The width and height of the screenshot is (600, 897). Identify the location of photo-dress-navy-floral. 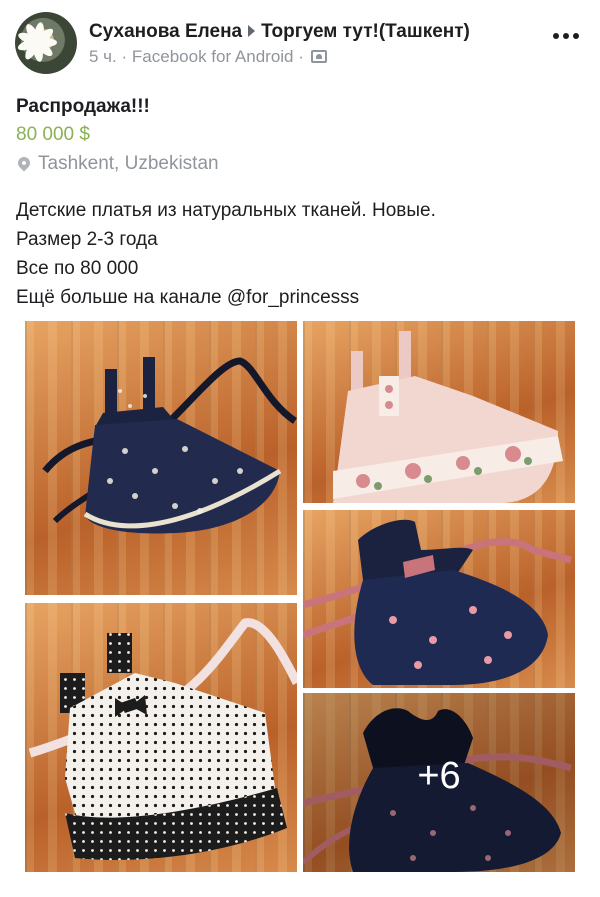
(161, 458).